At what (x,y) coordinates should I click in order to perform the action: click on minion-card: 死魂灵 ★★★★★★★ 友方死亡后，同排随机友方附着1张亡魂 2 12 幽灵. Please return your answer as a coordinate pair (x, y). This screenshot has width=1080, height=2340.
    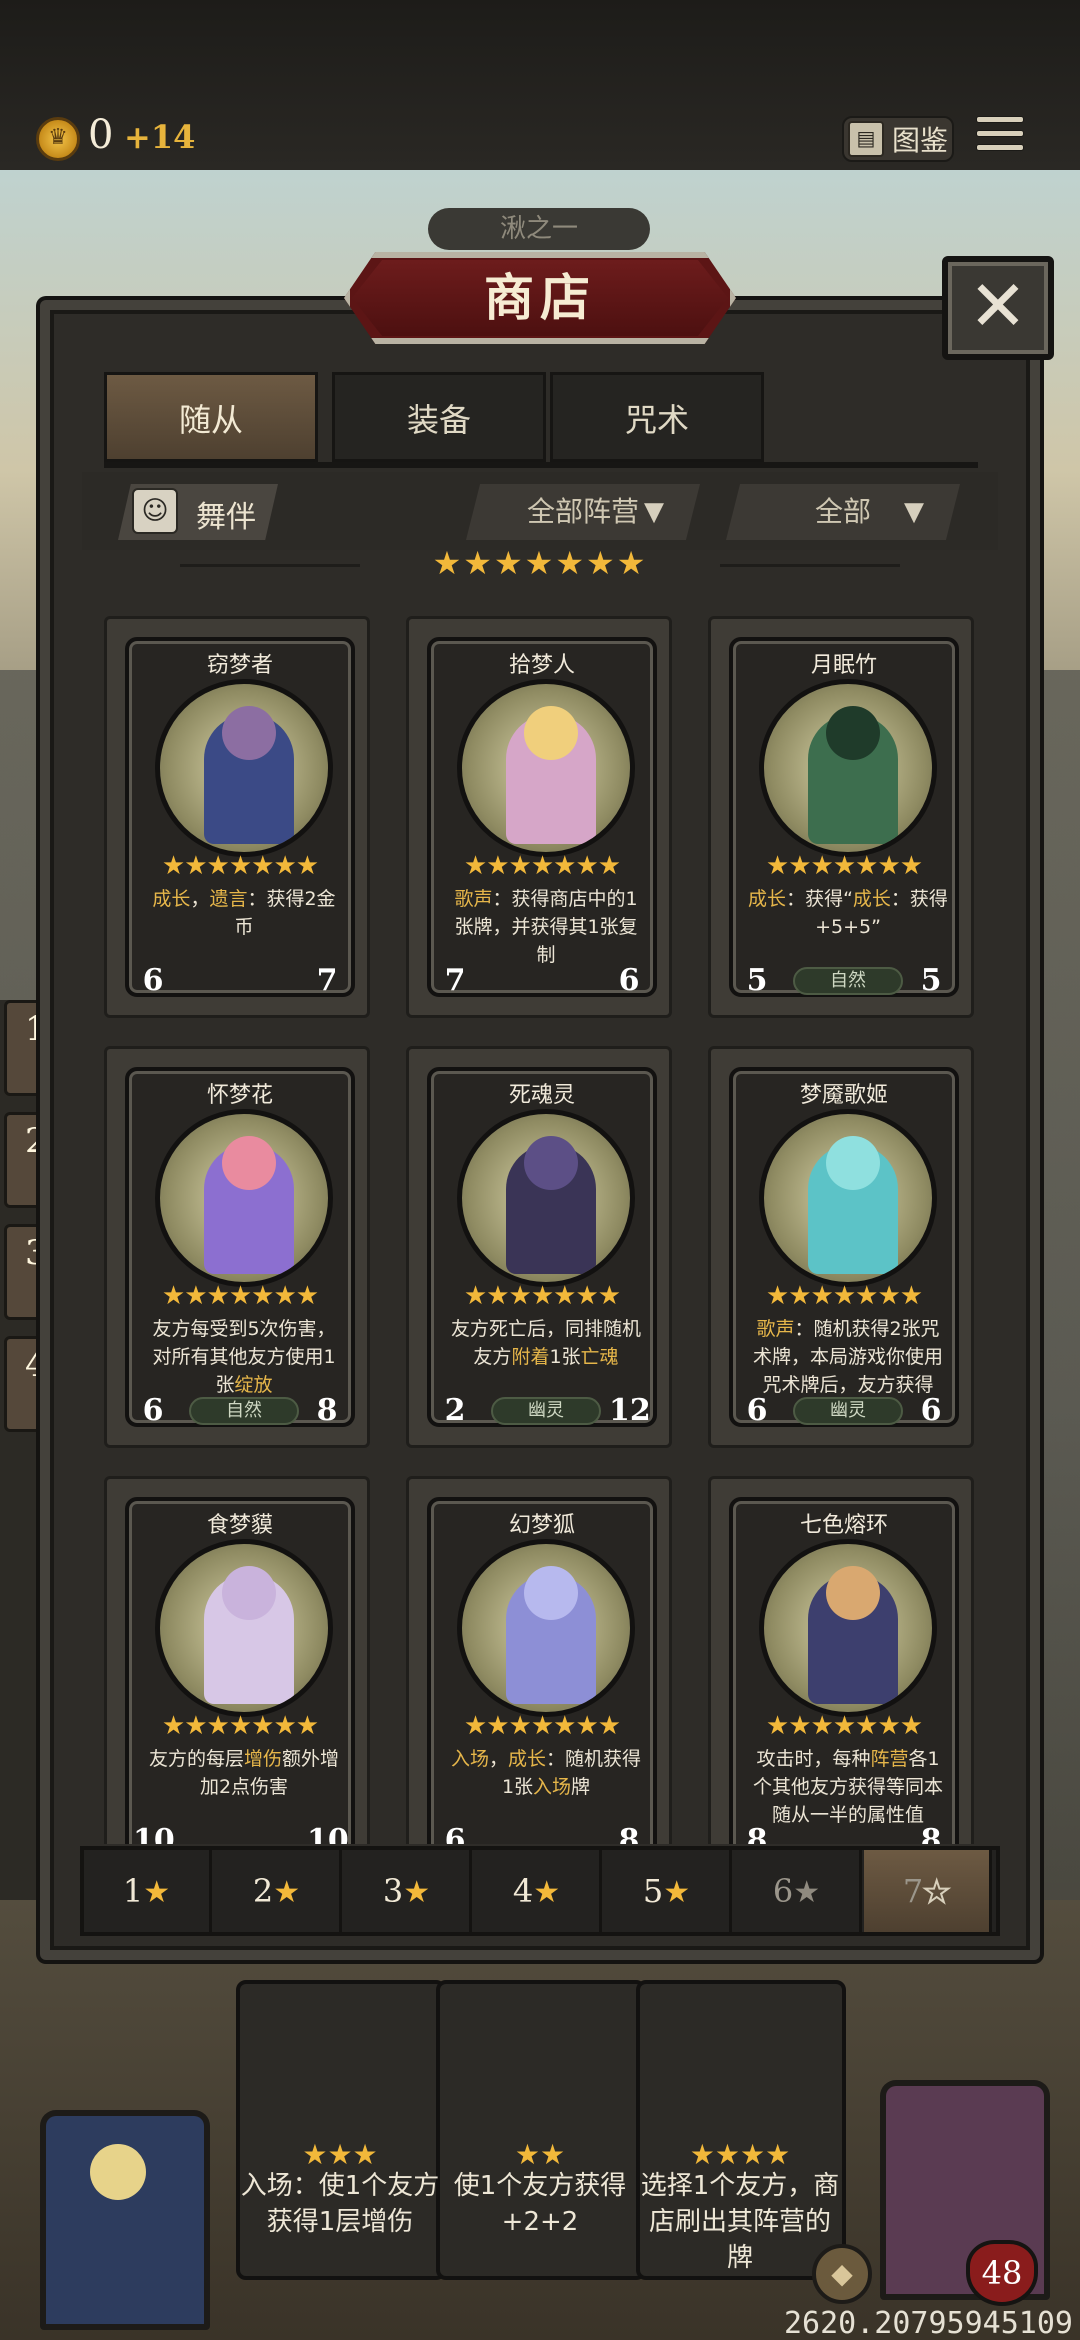
    Looking at the image, I should click on (542, 1247).